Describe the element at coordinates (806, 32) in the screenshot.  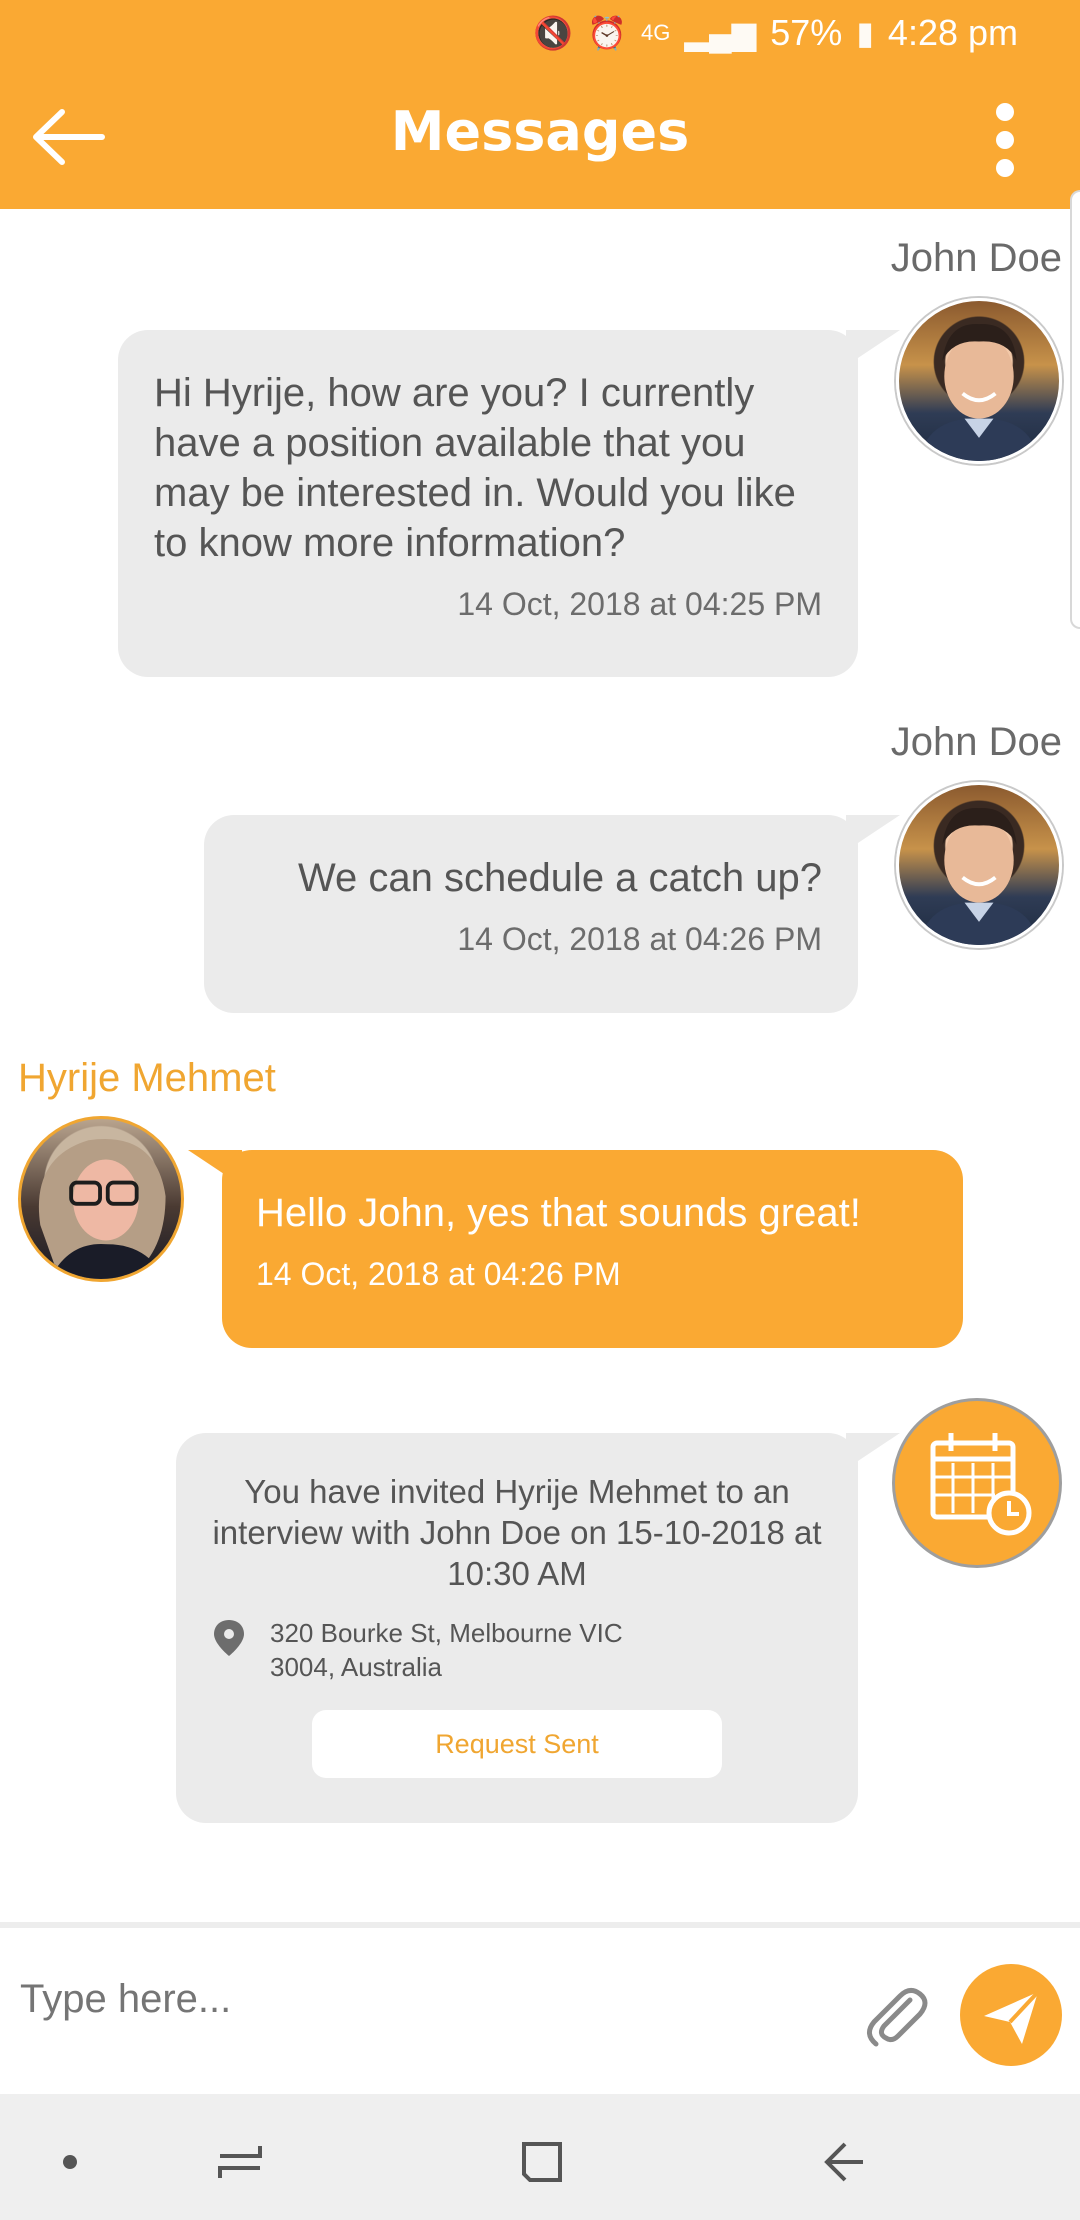
I see `battery-percent: 57%` at that location.